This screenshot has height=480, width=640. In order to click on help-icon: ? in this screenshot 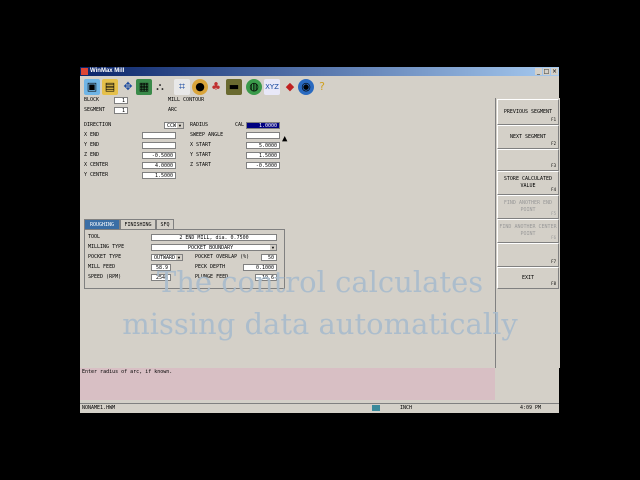, I will do `click(322, 87)`.